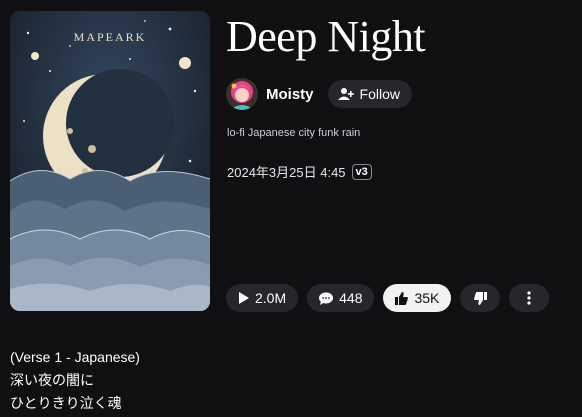 This screenshot has width=582, height=417. I want to click on style-tags: lo-fi Japanese city funk rain, so click(293, 133).